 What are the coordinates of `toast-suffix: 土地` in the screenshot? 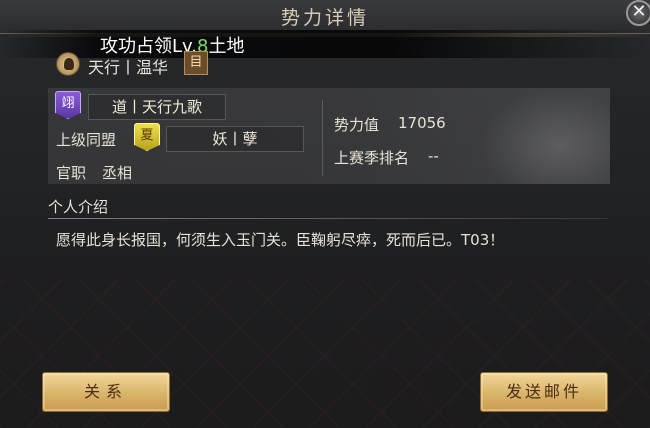 It's located at (226, 46).